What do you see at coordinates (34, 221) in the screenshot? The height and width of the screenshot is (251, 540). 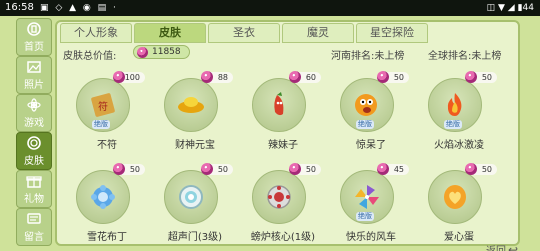 I see `message-icon` at bounding box center [34, 221].